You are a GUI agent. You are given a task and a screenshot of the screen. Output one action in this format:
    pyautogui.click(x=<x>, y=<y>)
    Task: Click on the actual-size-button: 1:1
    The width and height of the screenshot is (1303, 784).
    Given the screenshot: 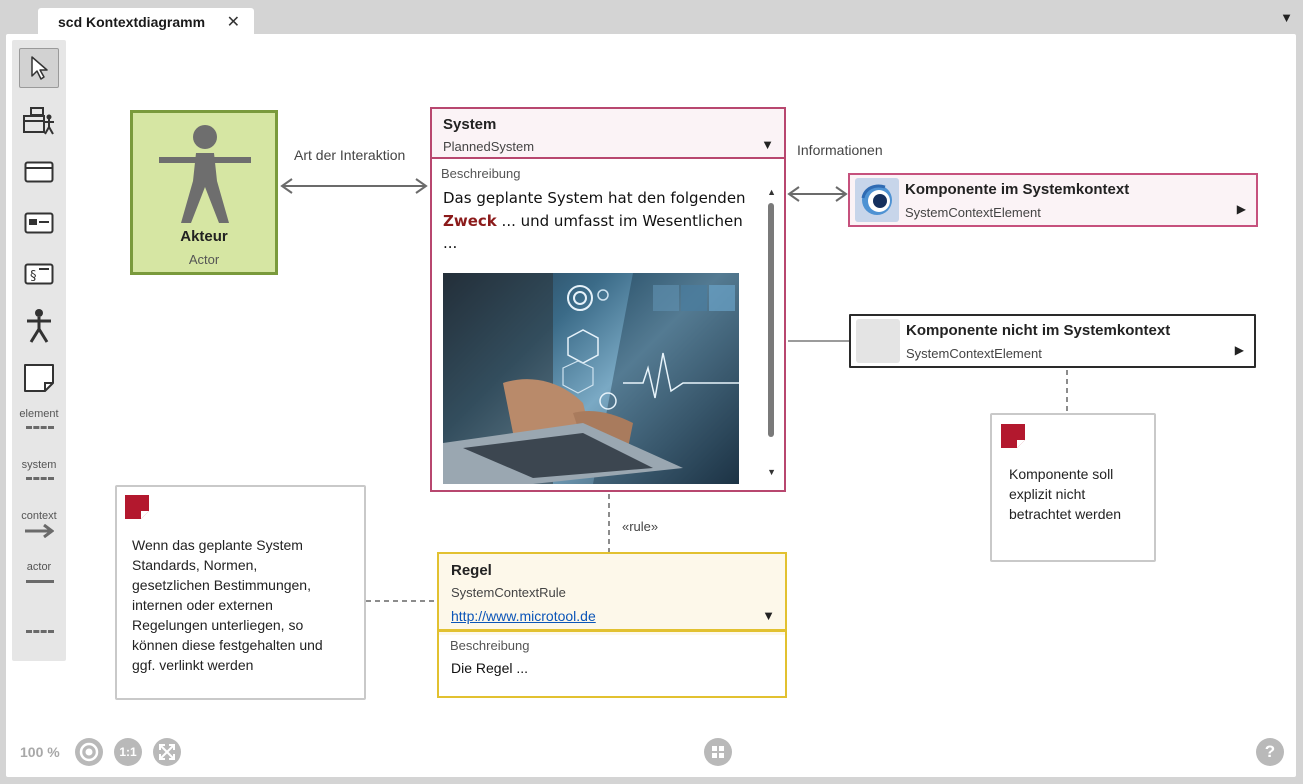 What is the action you would take?
    pyautogui.click(x=128, y=752)
    